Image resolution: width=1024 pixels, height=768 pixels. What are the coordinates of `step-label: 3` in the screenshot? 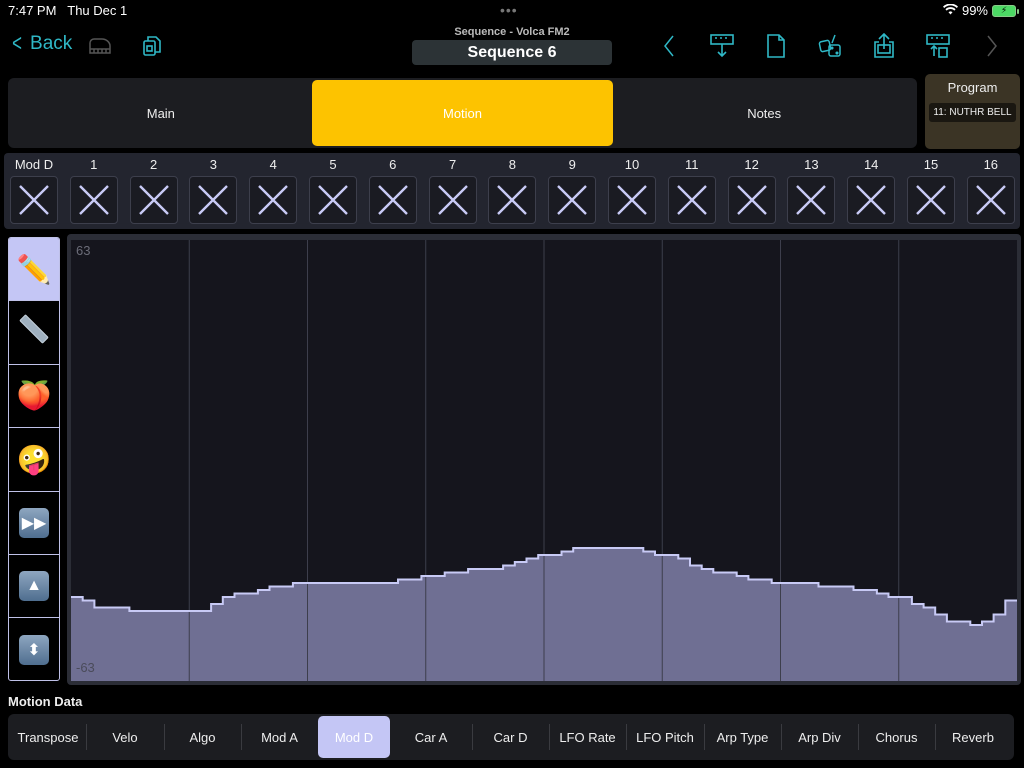 It's located at (213, 164).